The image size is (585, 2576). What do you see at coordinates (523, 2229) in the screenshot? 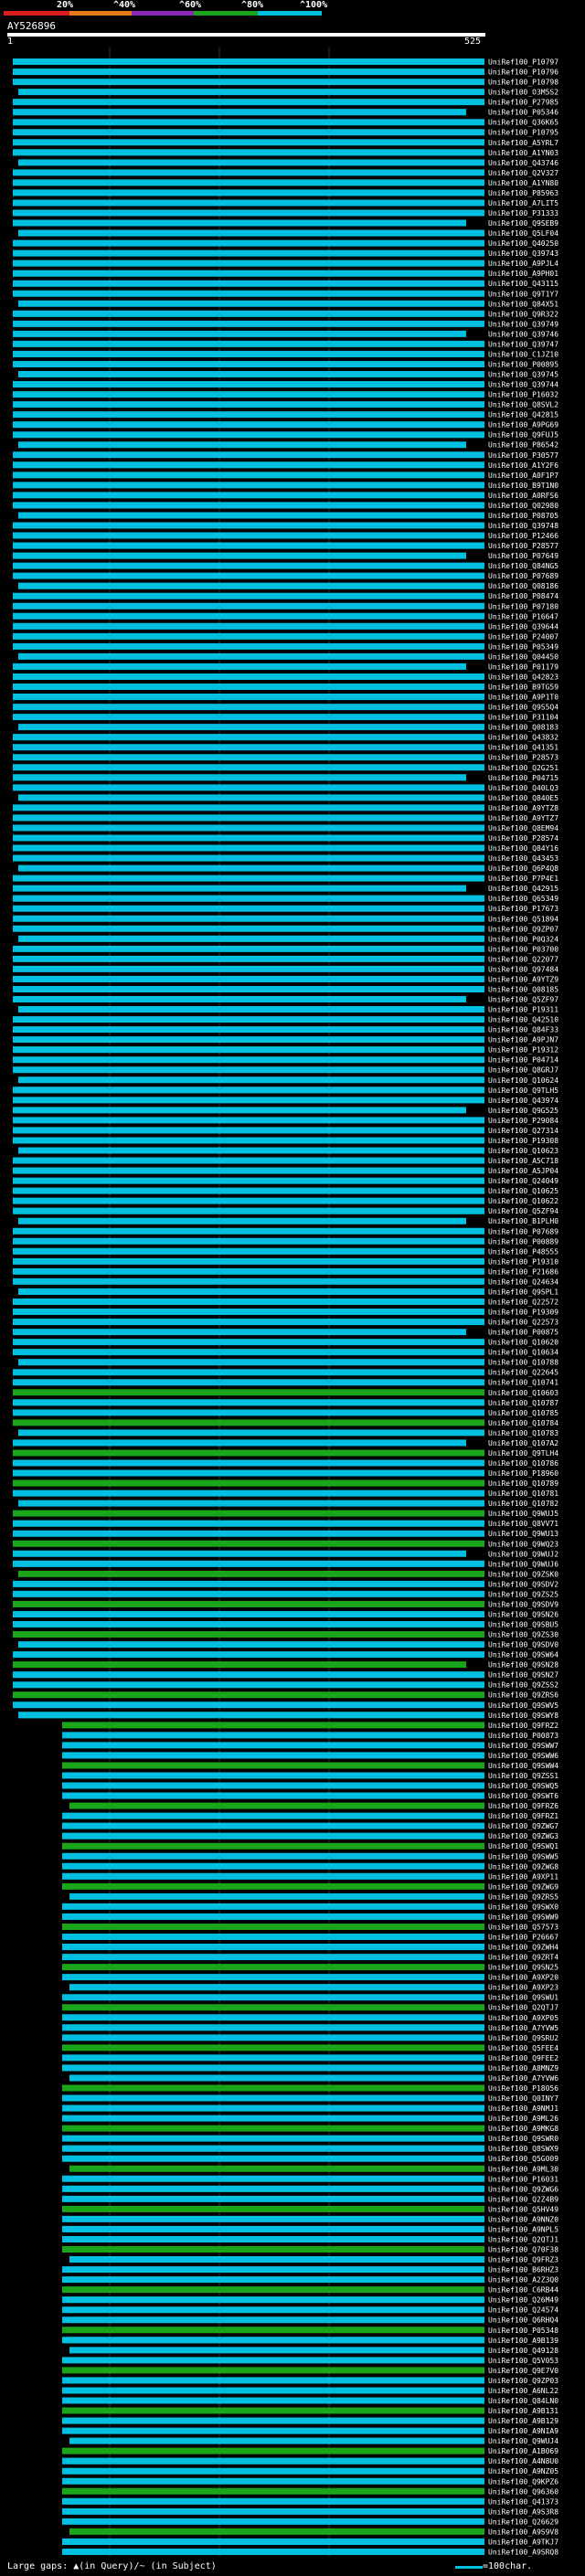
I see `hit-label: UniRef100_A9NPL5` at bounding box center [523, 2229].